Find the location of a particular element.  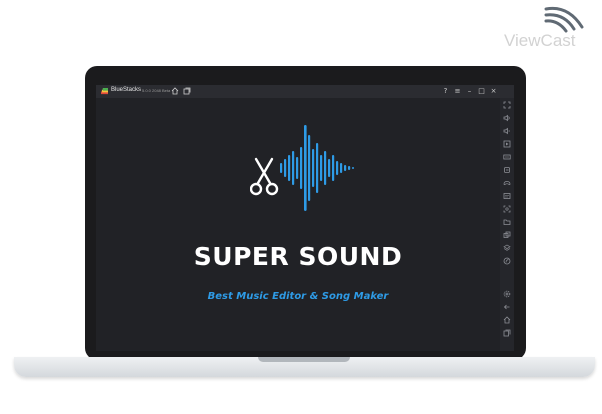

viewcast-watermark: ViewCast is located at coordinates (548, 30).